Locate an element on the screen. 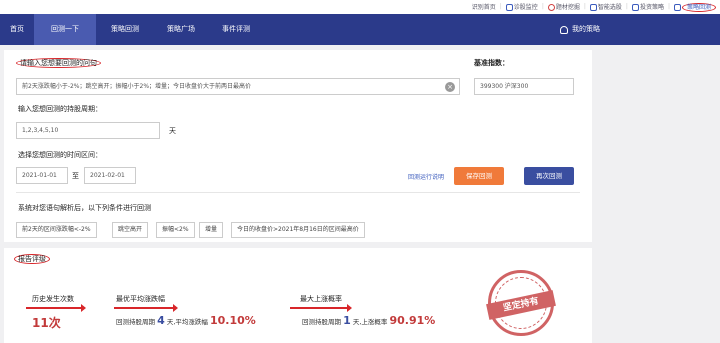 The image size is (720, 343). stat-title-max-prob: 最大上涨概率 is located at coordinates (321, 299).